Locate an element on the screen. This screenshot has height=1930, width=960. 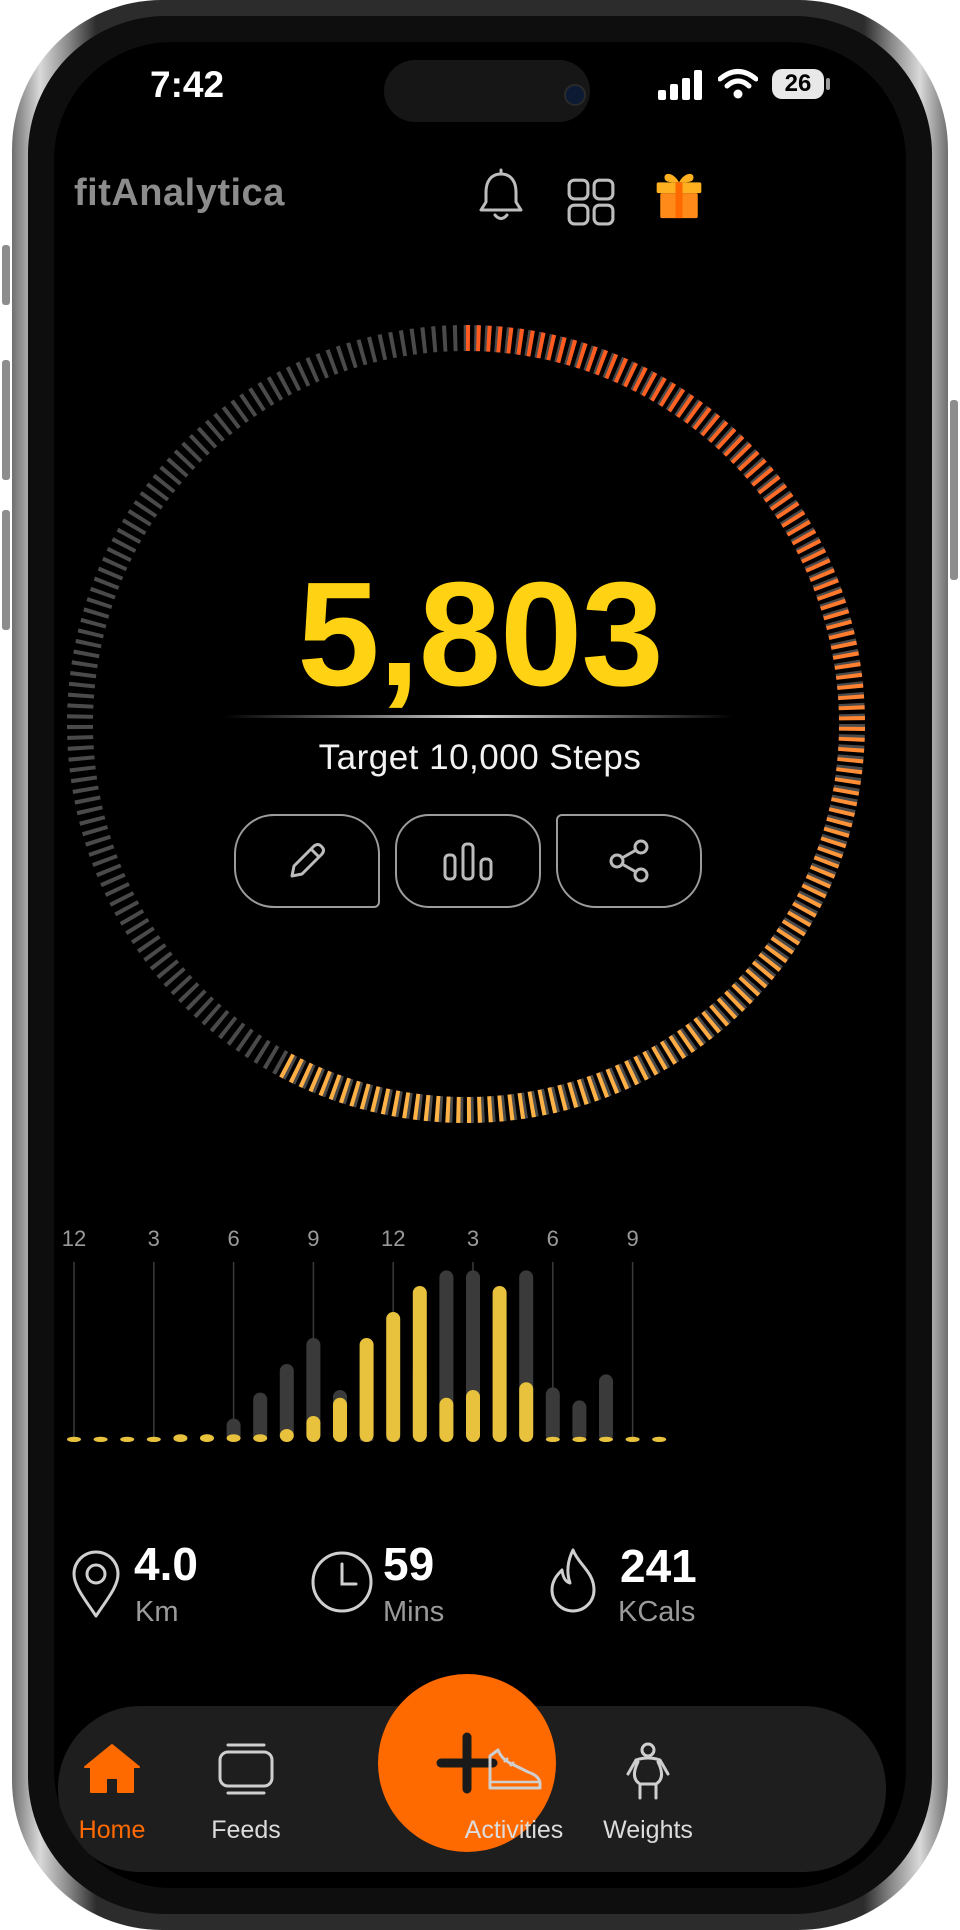
calories-value: 241 is located at coordinates (658, 1566).